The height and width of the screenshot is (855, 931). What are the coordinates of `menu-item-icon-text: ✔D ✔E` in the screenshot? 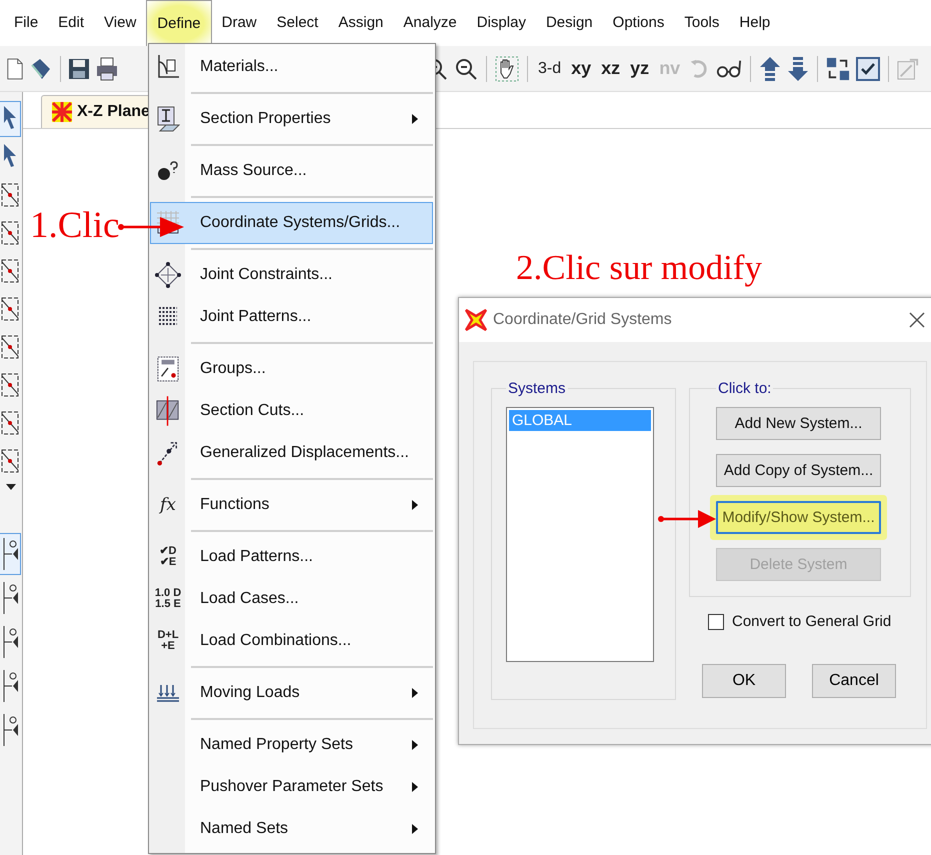 It's located at (168, 557).